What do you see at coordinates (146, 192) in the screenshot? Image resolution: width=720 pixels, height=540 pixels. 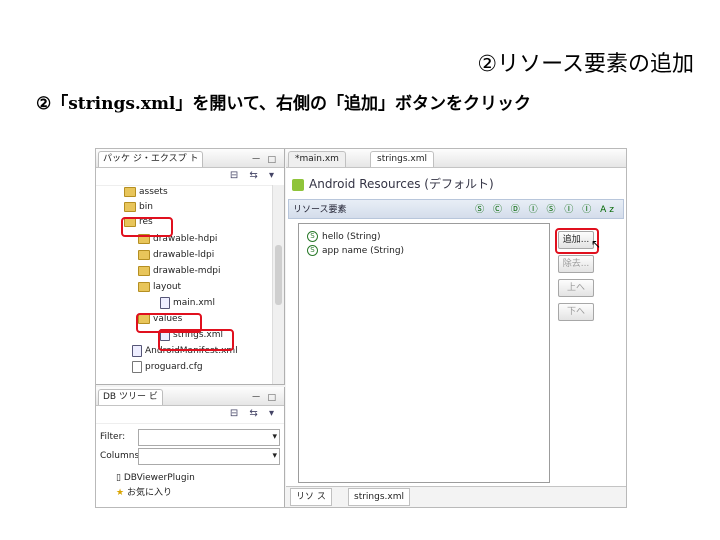 I see `tree-item-assets: assets` at bounding box center [146, 192].